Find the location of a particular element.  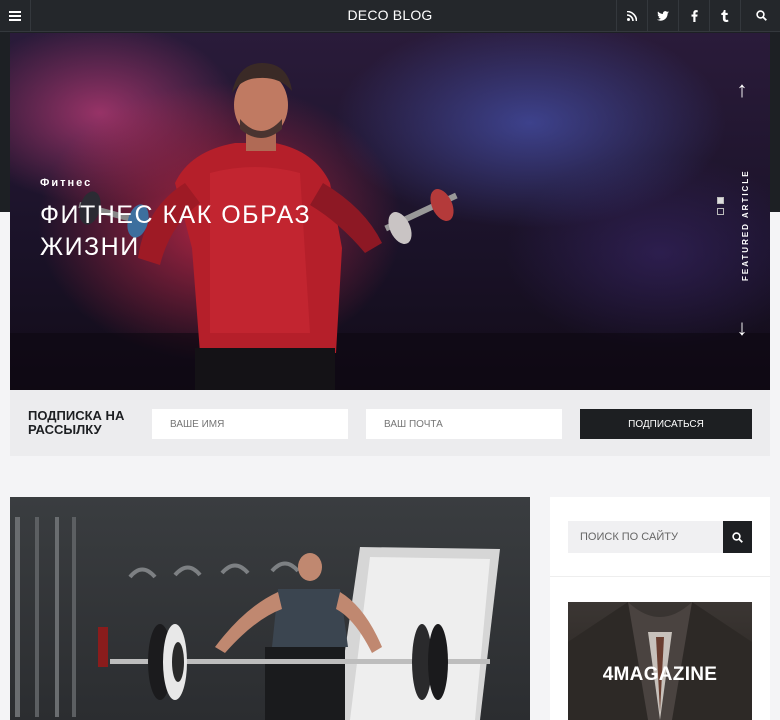

featured-article-label-wrap: FEATURED ARTICLE is located at coordinates (747, 216).